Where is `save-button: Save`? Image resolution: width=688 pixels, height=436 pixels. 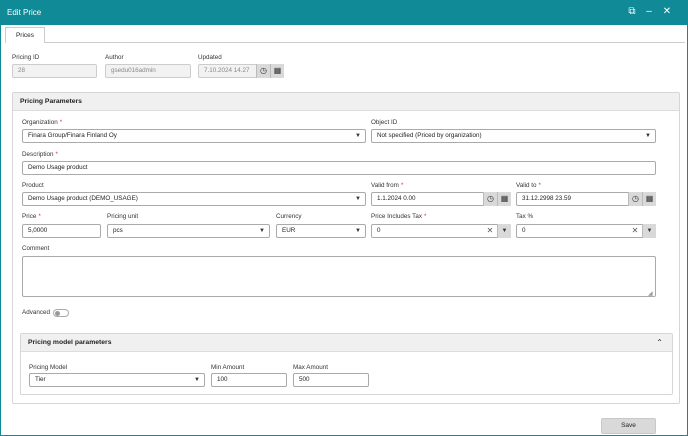
save-button: Save is located at coordinates (628, 426).